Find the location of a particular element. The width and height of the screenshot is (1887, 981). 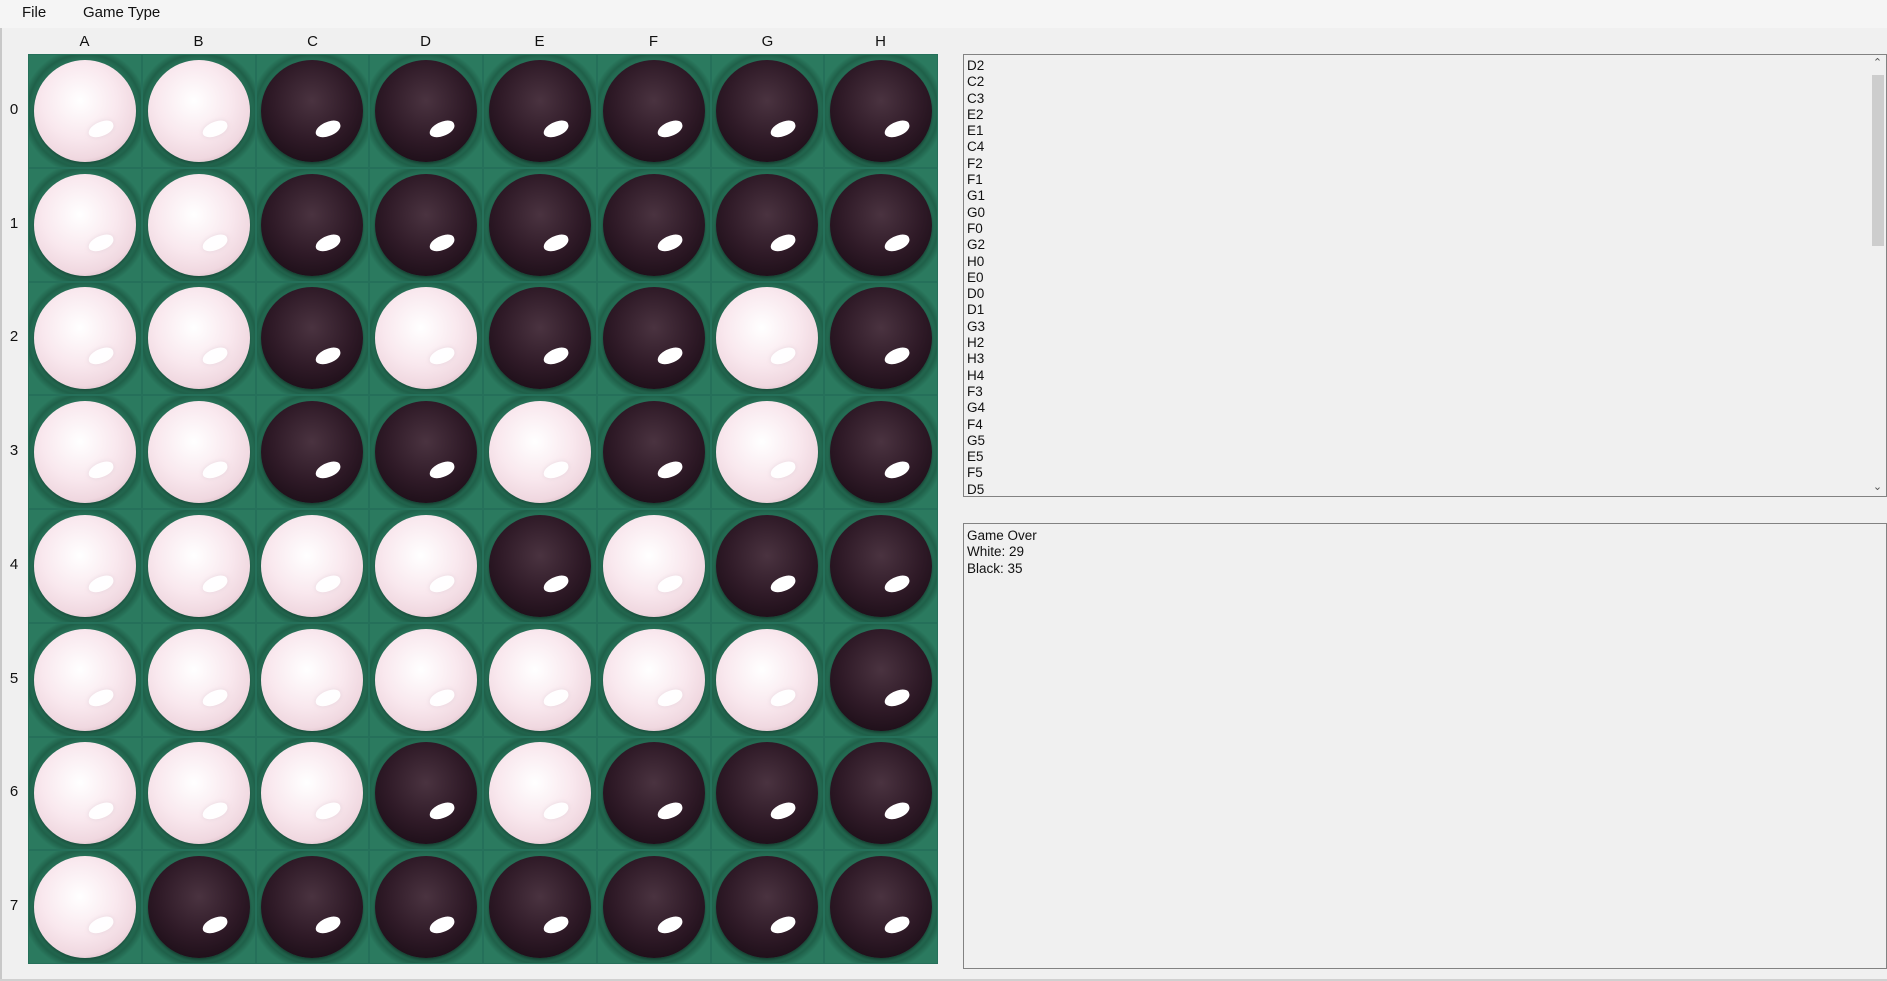

board-cell-F0 is located at coordinates (653, 111).